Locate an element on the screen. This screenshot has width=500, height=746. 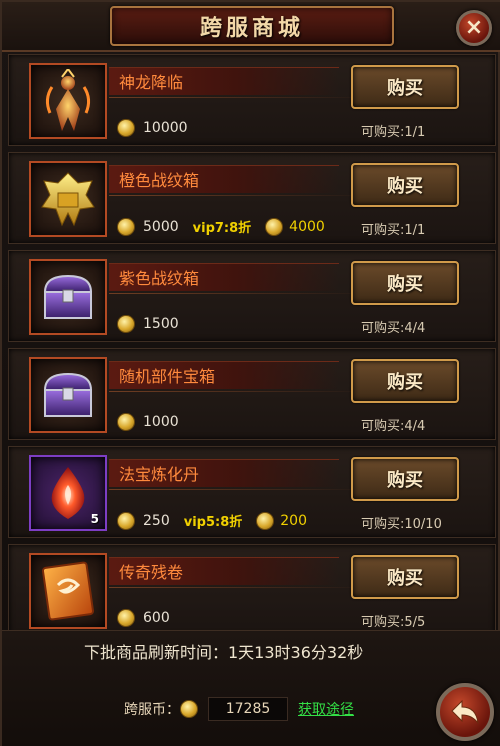
currency-label: 跨服币： is located at coordinates (152, 710).